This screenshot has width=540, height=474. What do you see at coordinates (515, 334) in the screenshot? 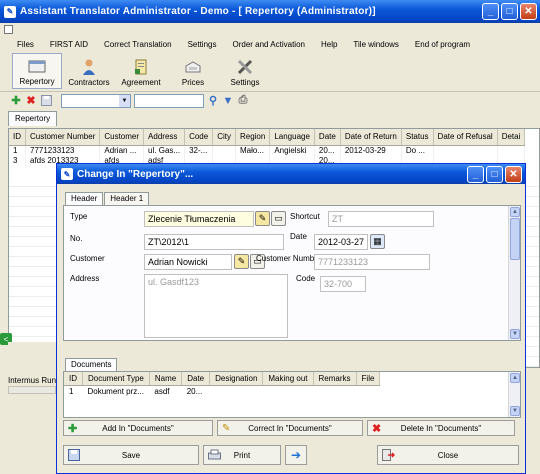
I see `scroll-down-icon: ▼` at bounding box center [515, 334].